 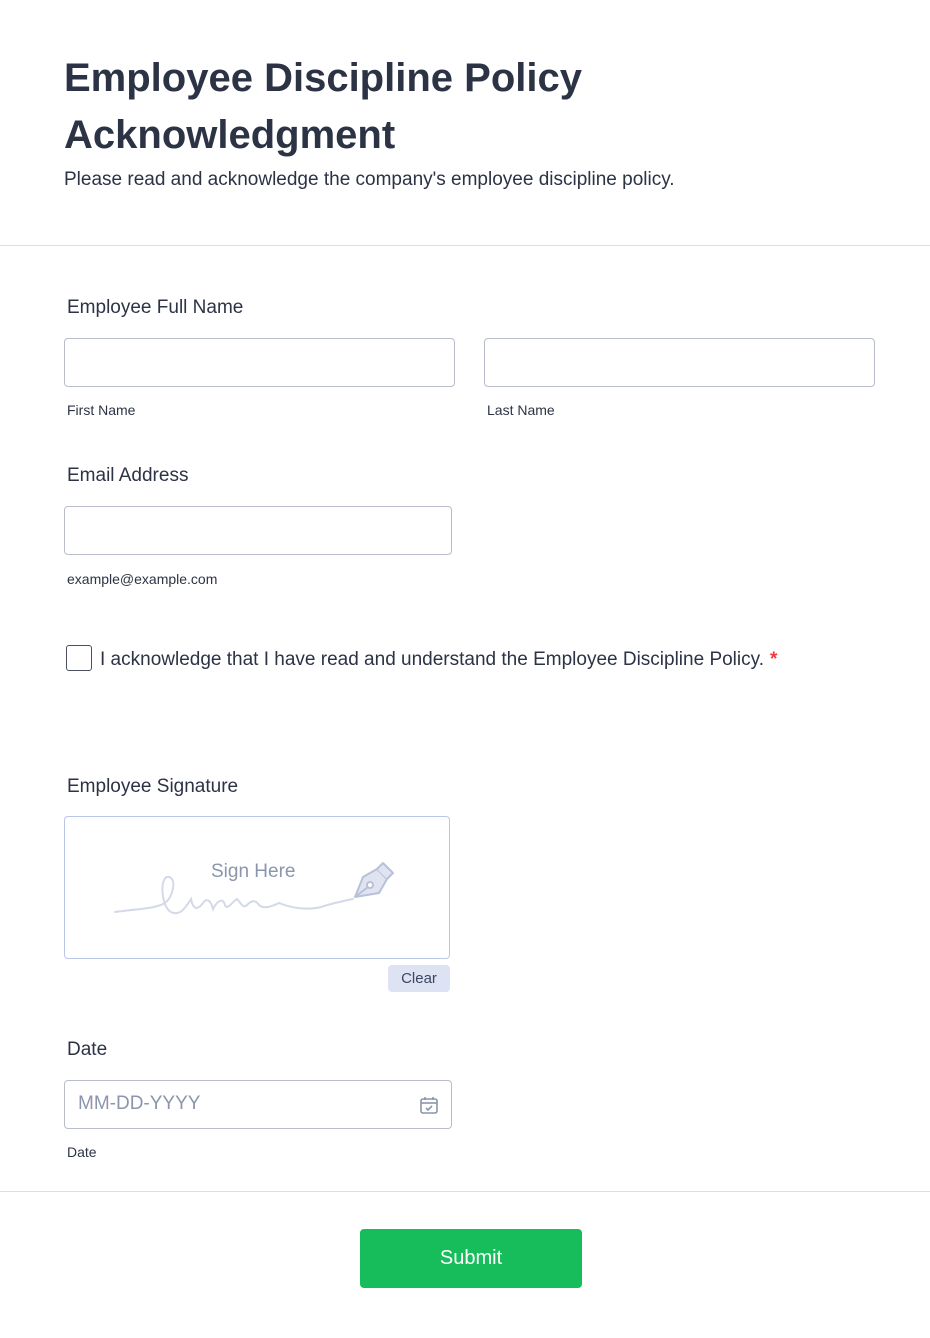 What do you see at coordinates (257, 887) in the screenshot?
I see `signature-pad: Sign Here` at bounding box center [257, 887].